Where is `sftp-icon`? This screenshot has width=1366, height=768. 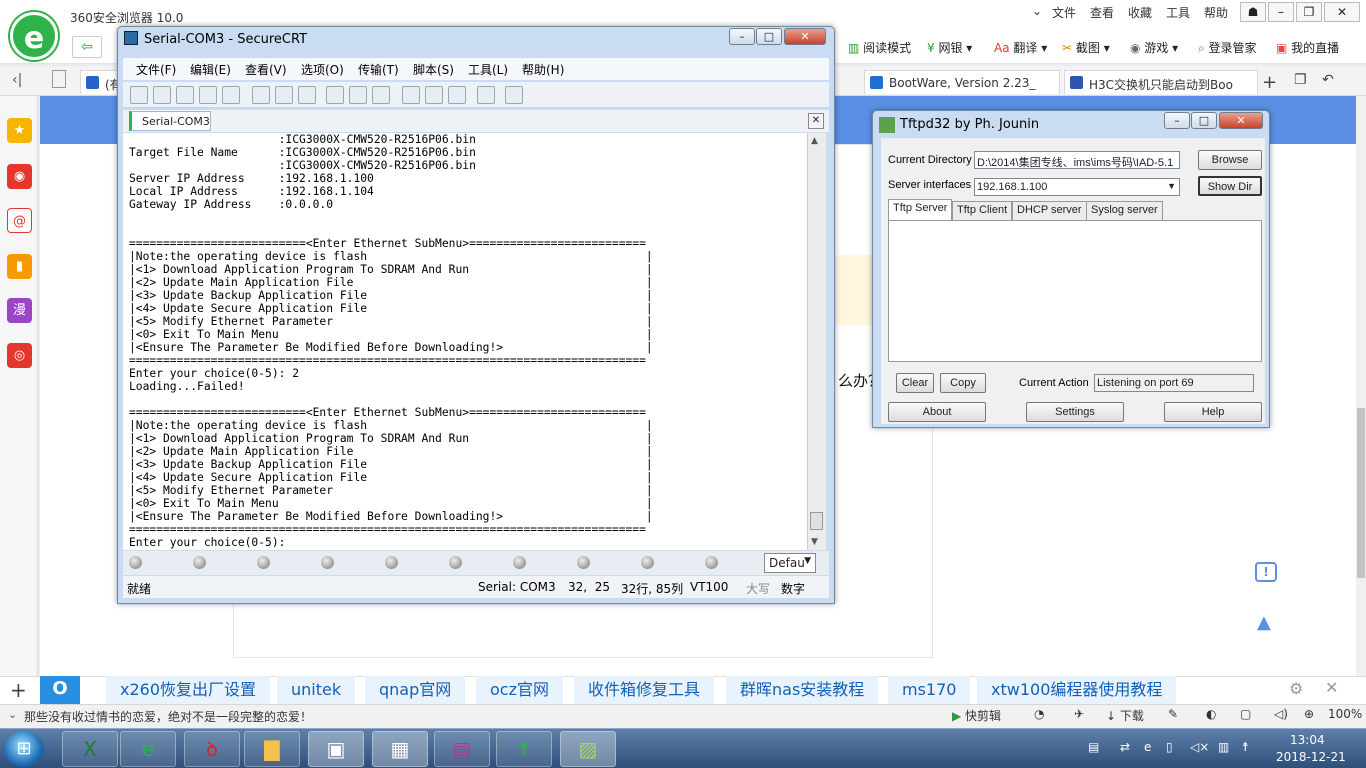 sftp-icon is located at coordinates (514, 95).